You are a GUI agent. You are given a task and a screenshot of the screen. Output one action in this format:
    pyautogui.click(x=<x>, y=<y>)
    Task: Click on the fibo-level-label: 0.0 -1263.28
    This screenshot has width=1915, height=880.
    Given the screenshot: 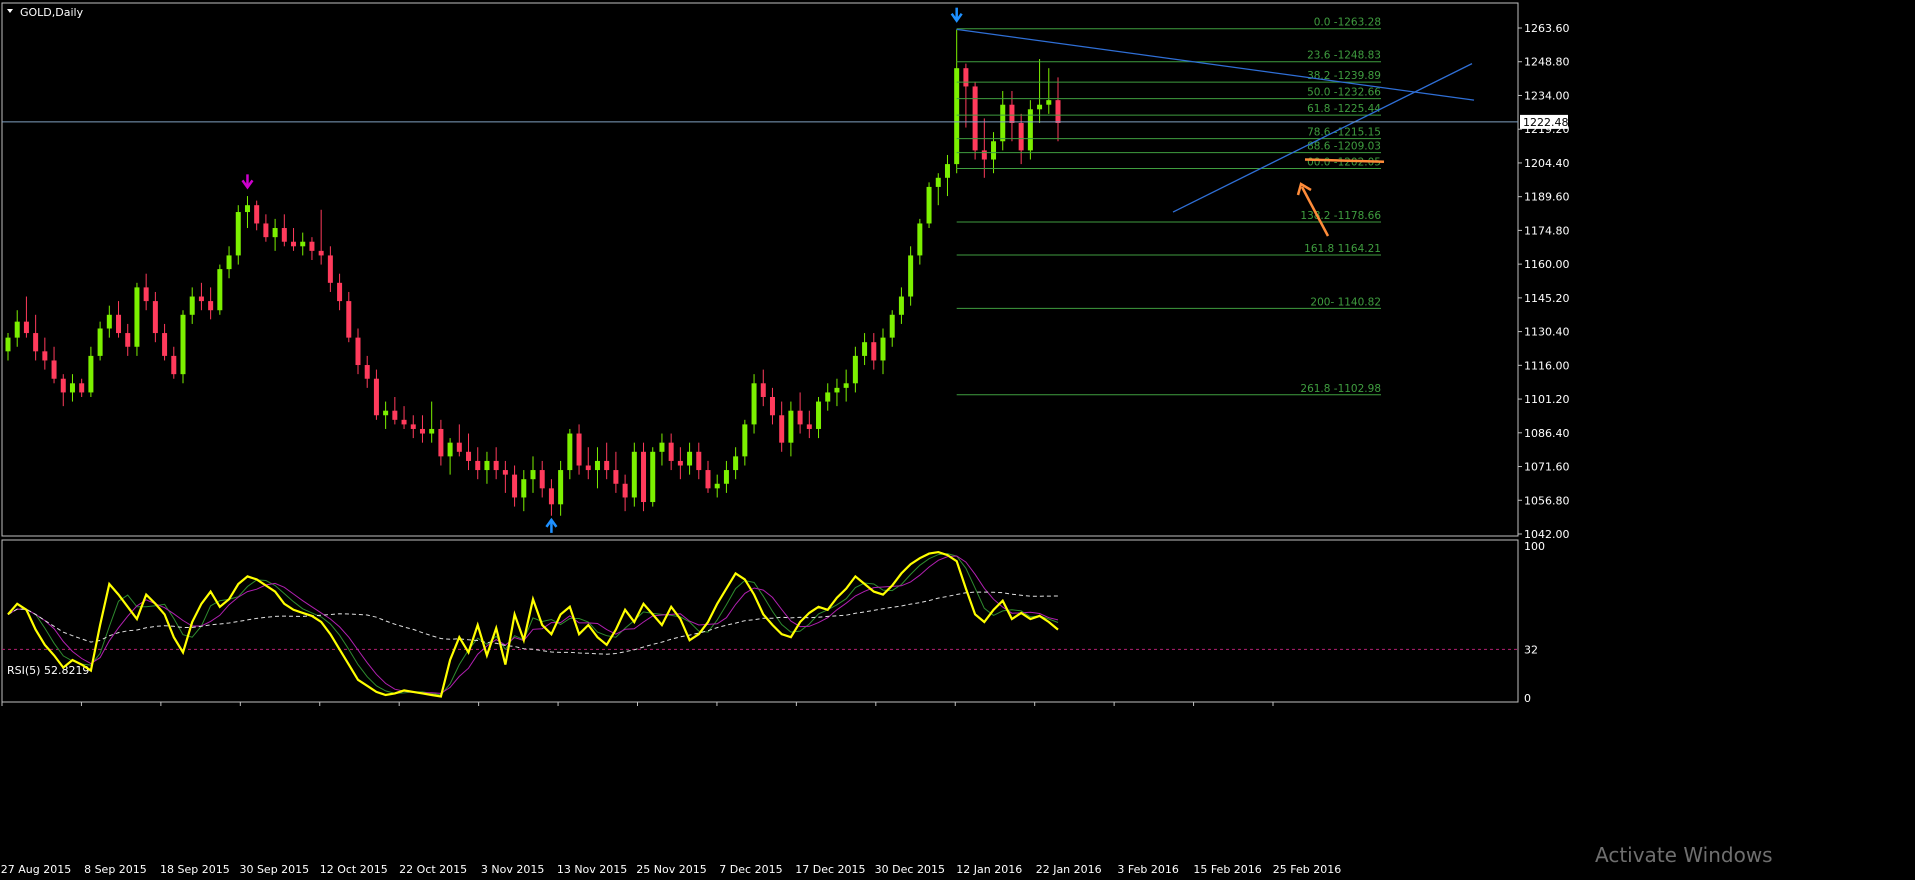 What is the action you would take?
    pyautogui.click(x=1347, y=23)
    